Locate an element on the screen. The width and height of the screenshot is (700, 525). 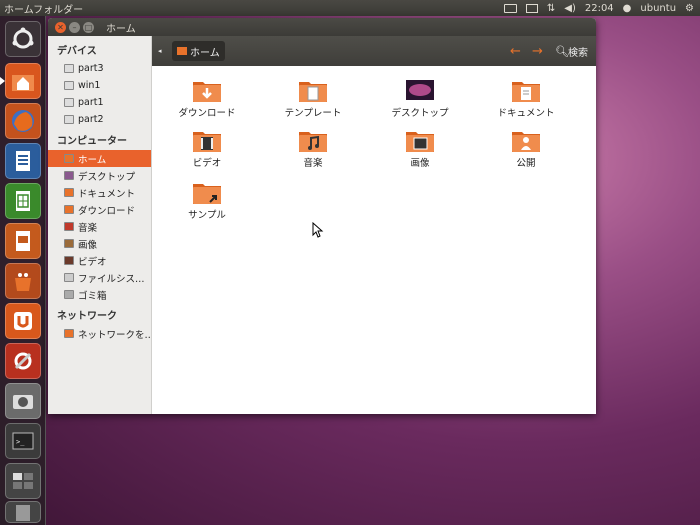
session-gear-icon: ⚙ is located at coordinates (689, 8).